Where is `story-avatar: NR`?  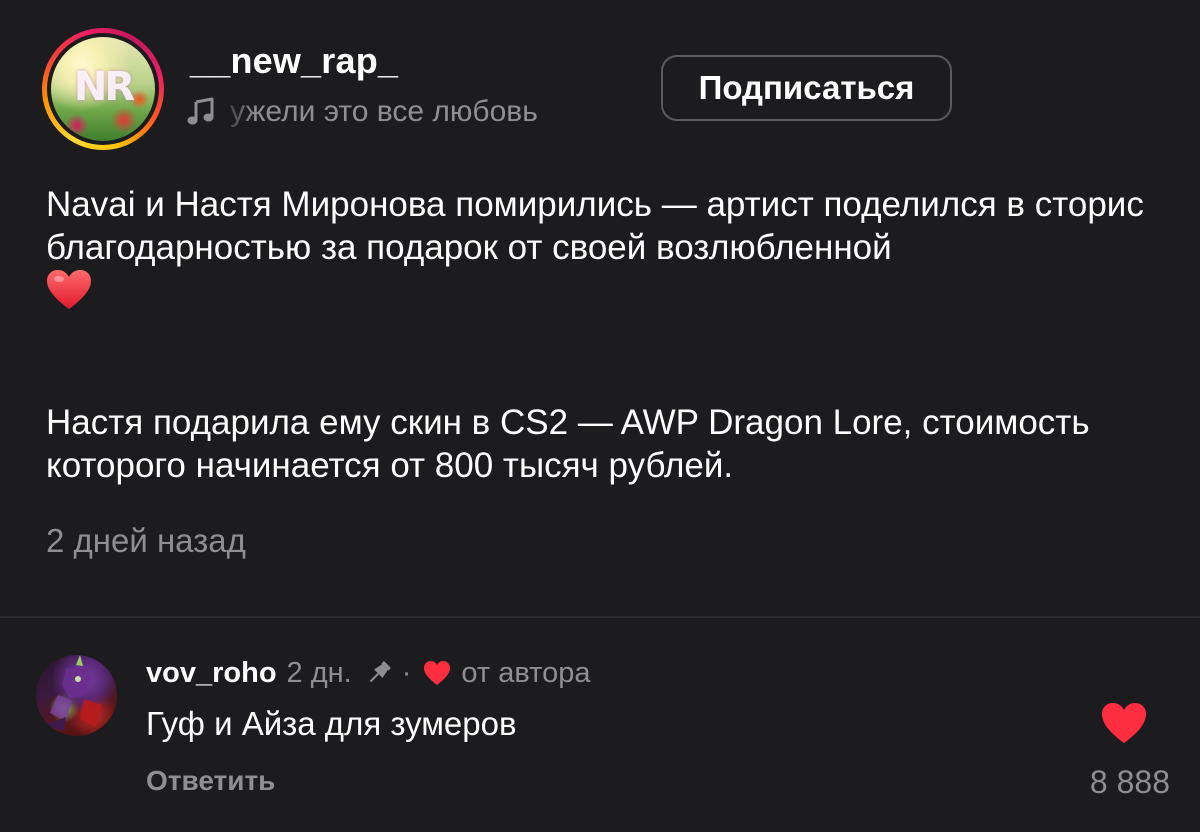 story-avatar: NR is located at coordinates (103, 89).